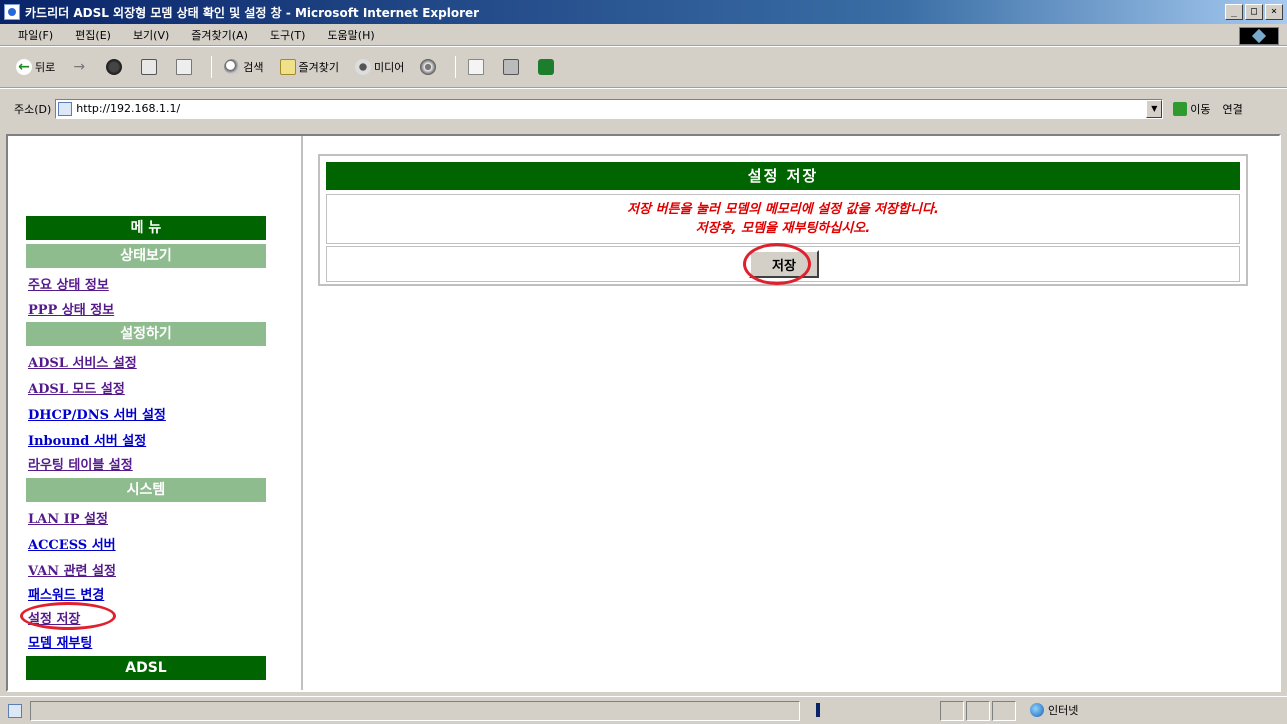 The height and width of the screenshot is (724, 1287). What do you see at coordinates (318, 67) in the screenshot?
I see `favorites-label: 즐겨찾기` at bounding box center [318, 67].